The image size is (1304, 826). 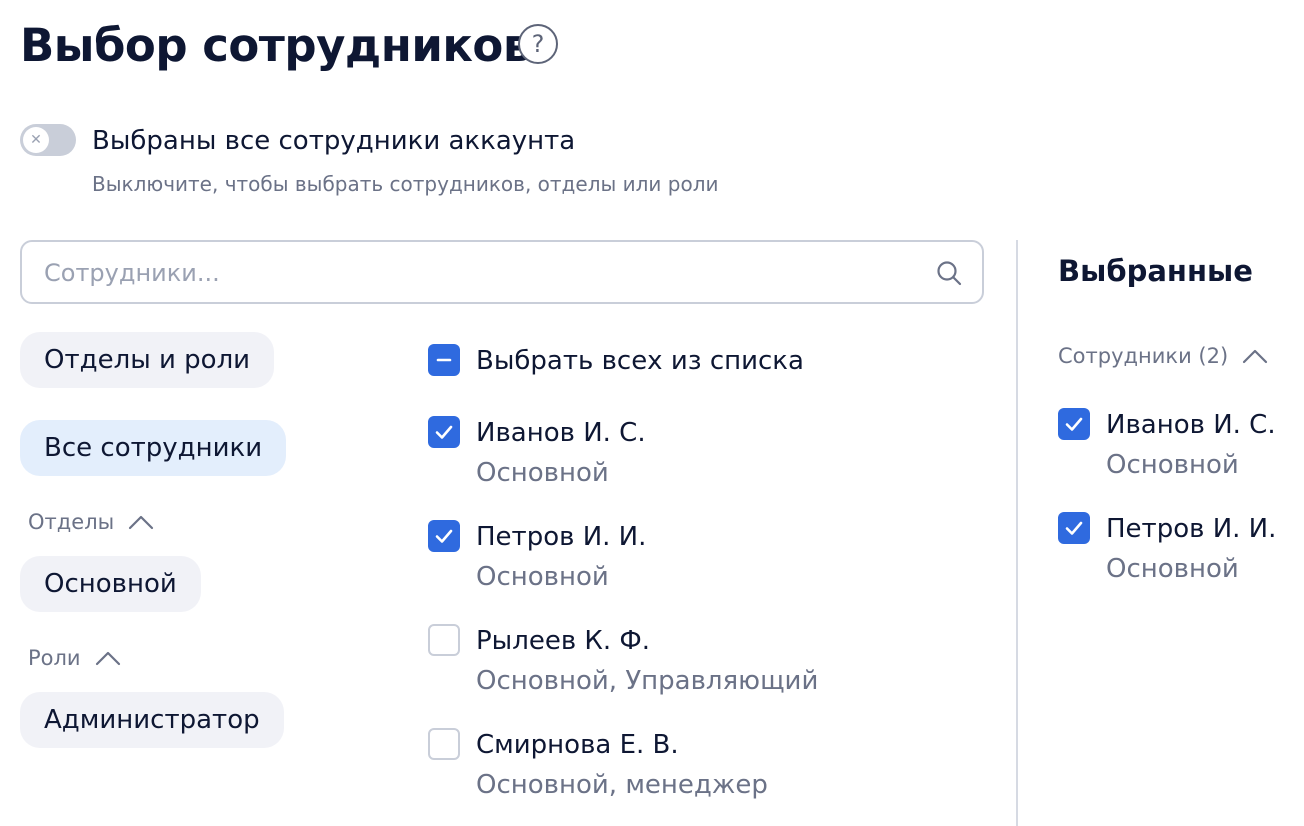 I want to click on employee-name: Рылеев К. Ф., so click(x=563, y=641).